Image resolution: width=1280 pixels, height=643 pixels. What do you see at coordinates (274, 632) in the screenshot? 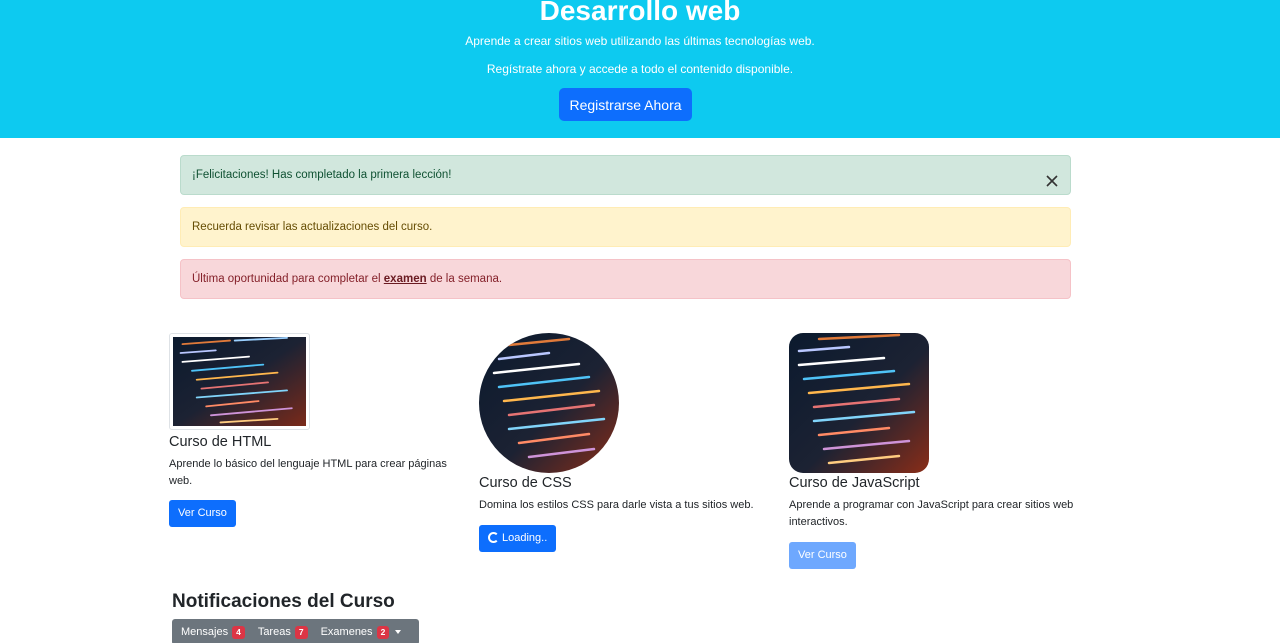
I see `notif-tasks-label: Tareas` at bounding box center [274, 632].